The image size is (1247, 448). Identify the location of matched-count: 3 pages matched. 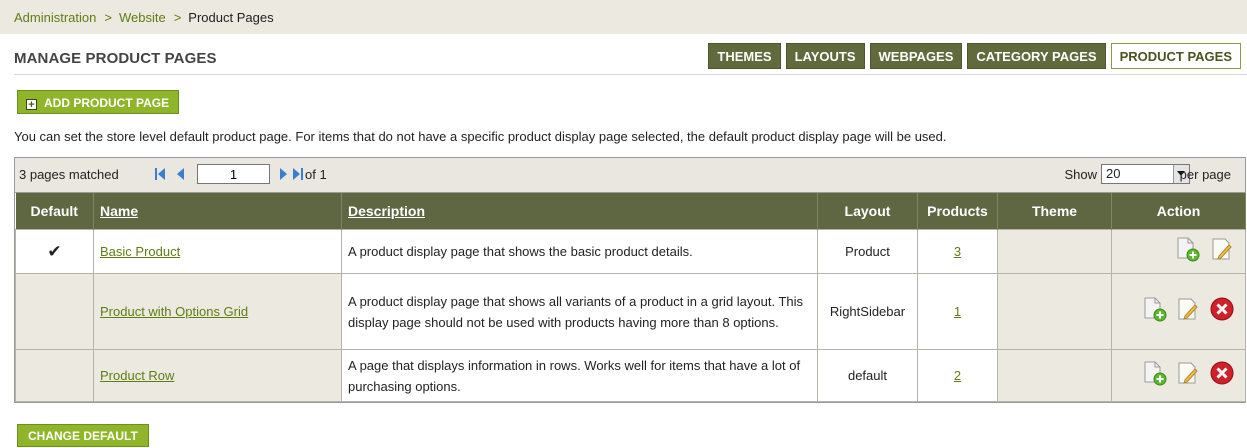
(69, 174).